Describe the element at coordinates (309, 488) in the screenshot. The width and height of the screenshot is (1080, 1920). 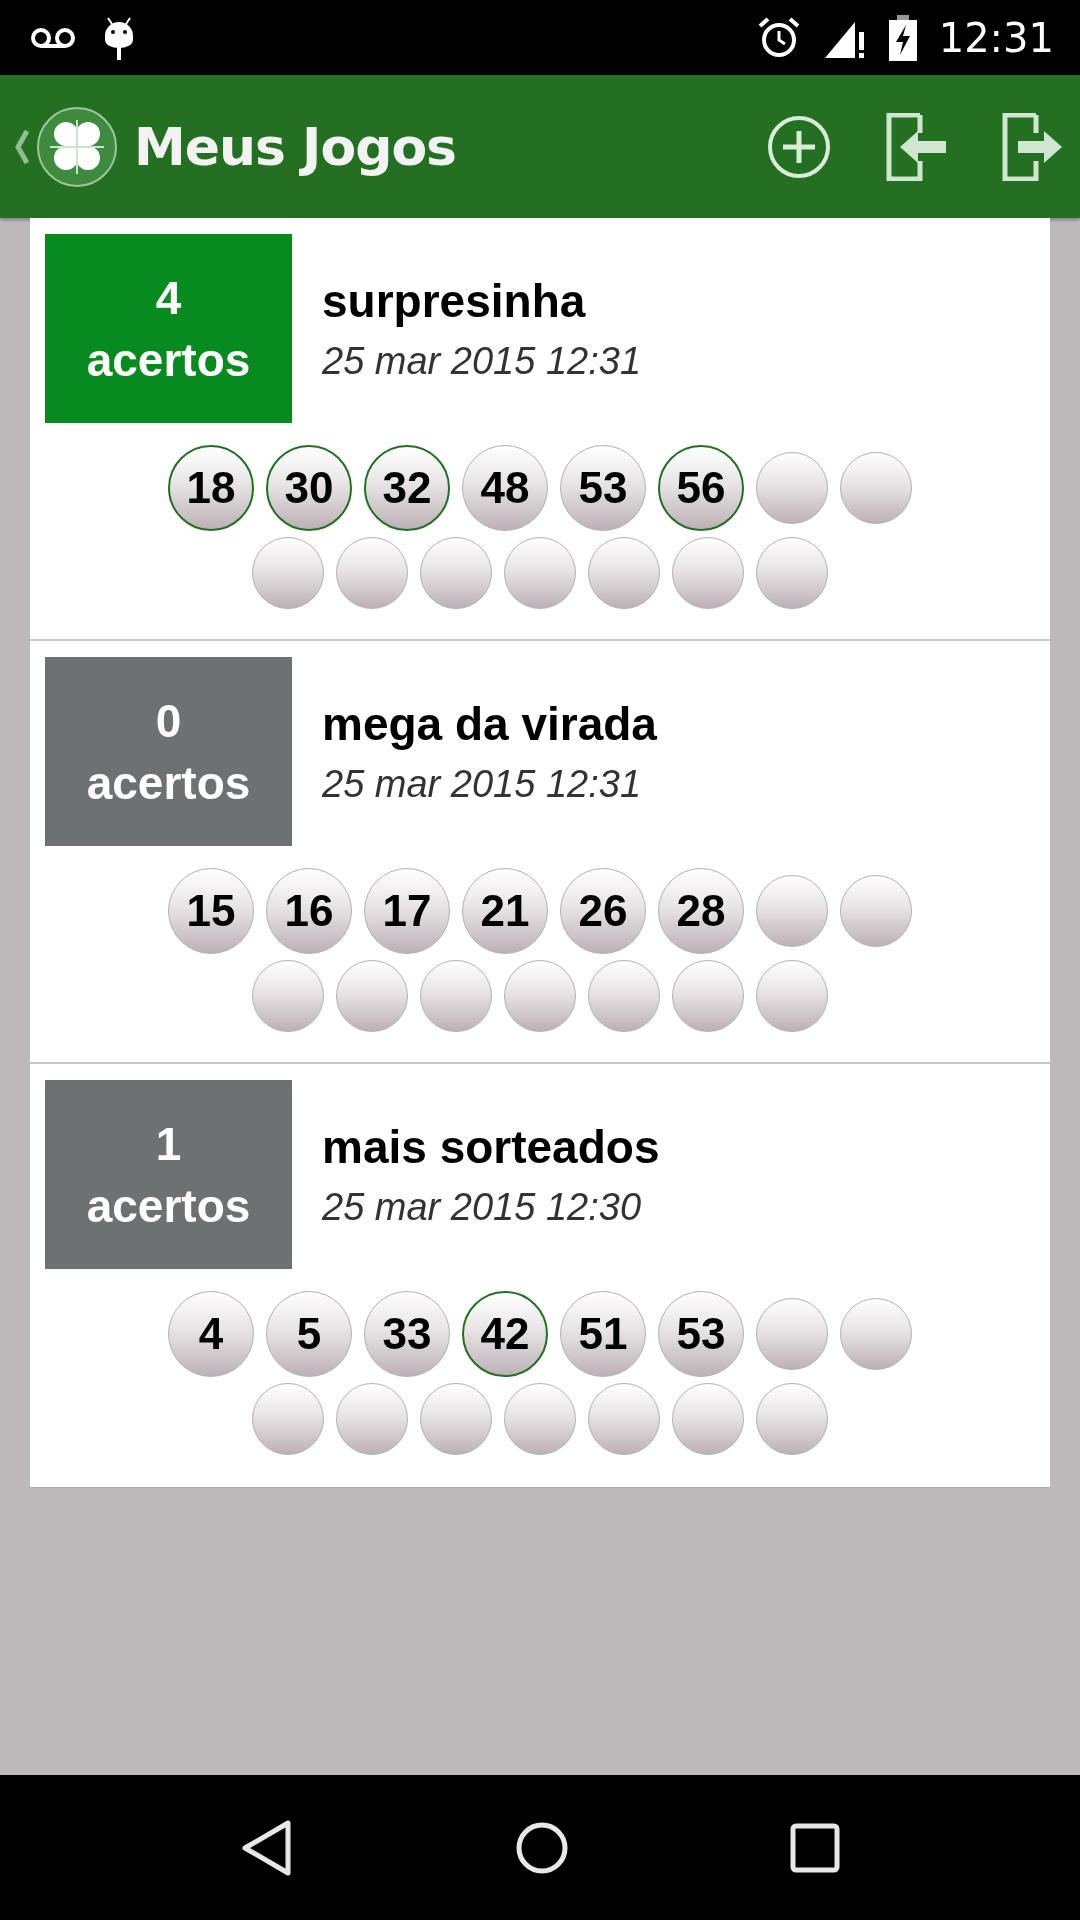
I see `number-ball: 30` at that location.